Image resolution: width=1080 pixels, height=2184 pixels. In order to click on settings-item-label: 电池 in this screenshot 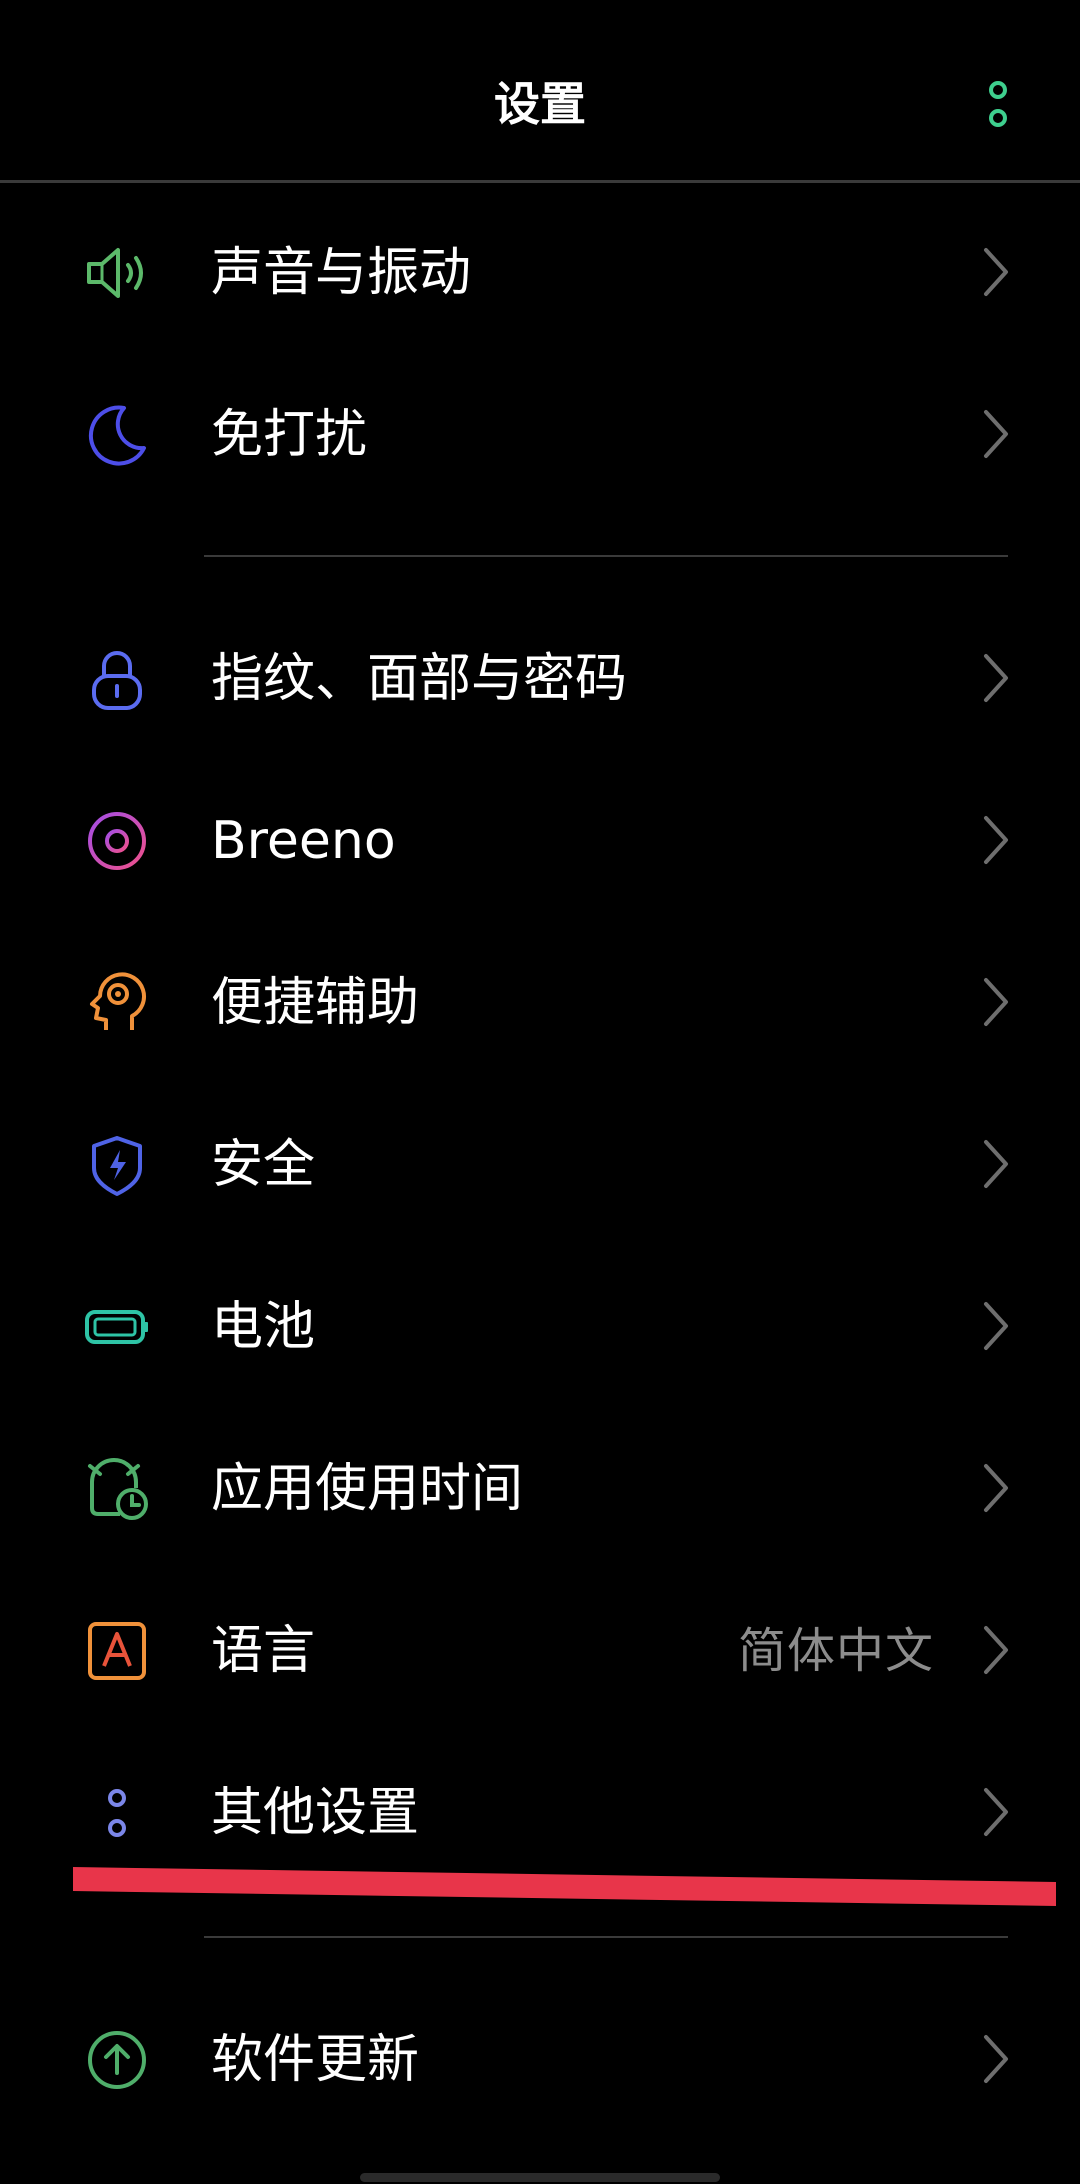, I will do `click(263, 1327)`.